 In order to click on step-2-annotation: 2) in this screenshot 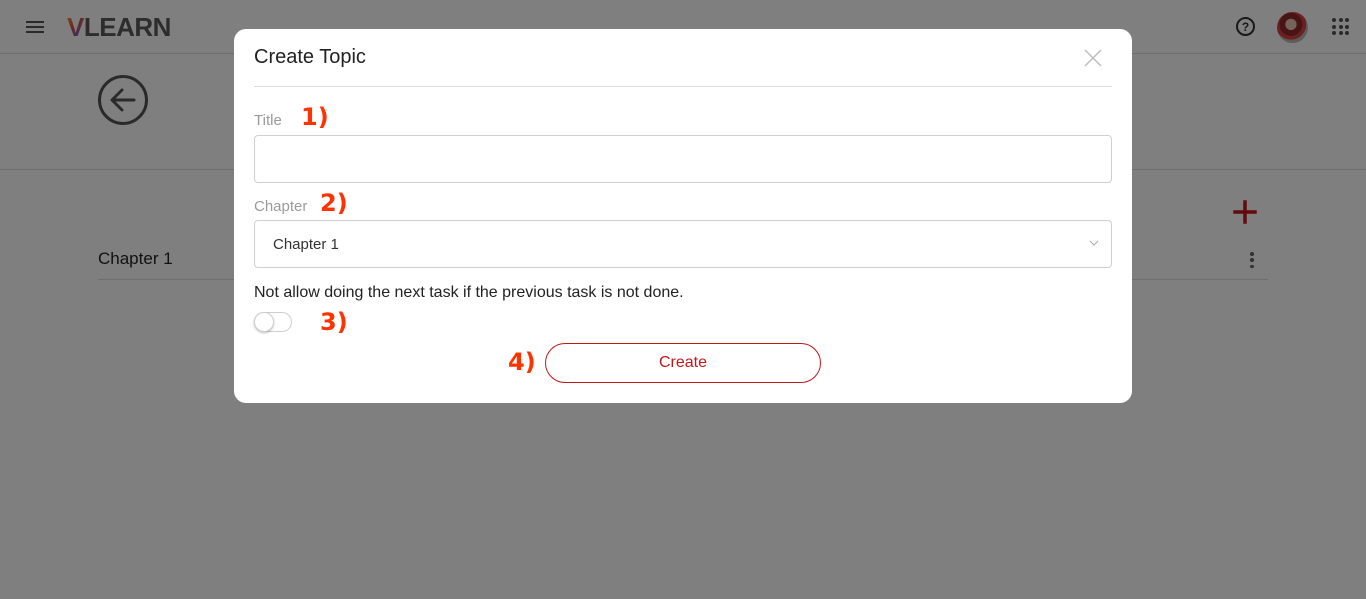, I will do `click(334, 203)`.